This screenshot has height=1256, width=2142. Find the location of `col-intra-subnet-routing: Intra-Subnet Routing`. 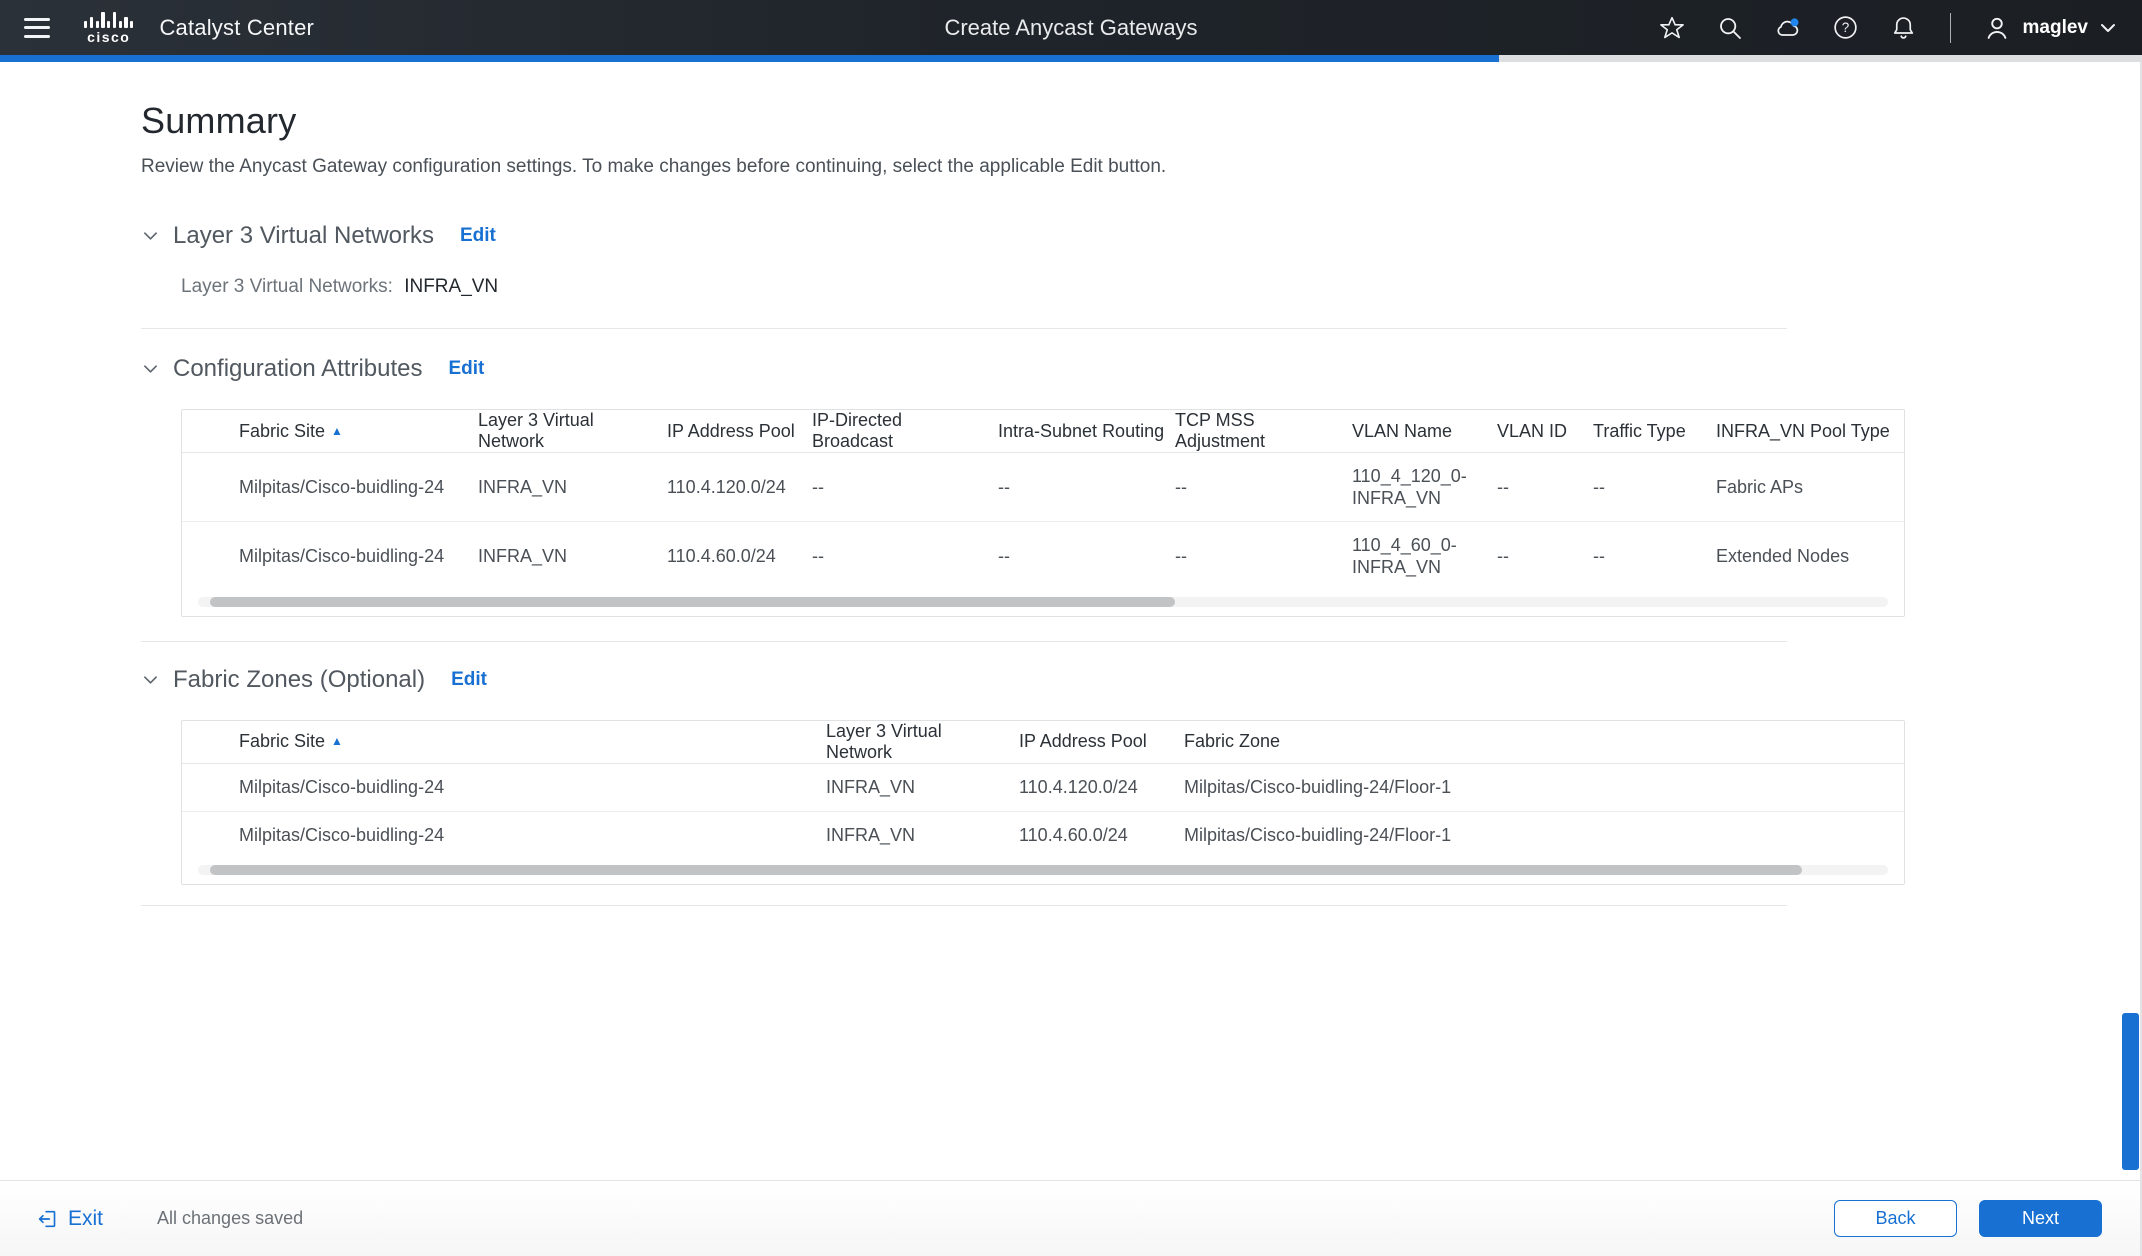

col-intra-subnet-routing: Intra-Subnet Routing is located at coordinates (1086, 431).